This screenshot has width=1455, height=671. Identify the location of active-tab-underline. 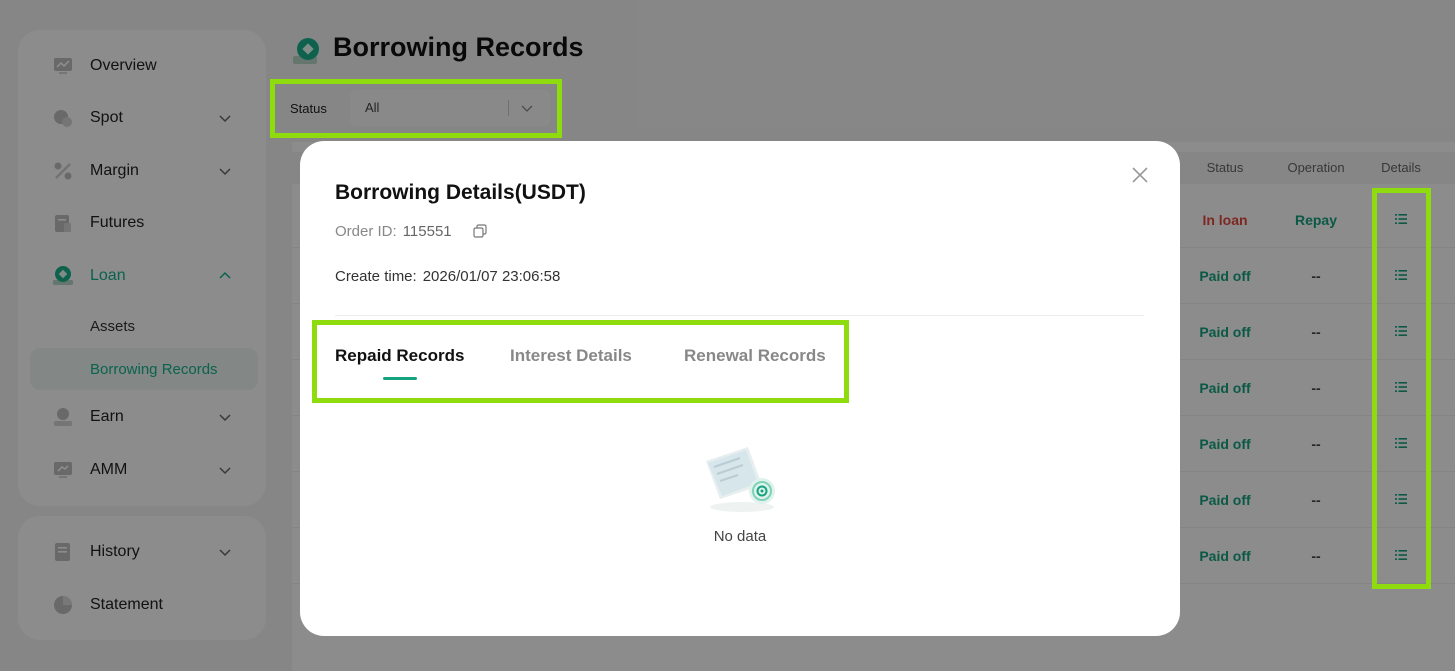
(400, 378).